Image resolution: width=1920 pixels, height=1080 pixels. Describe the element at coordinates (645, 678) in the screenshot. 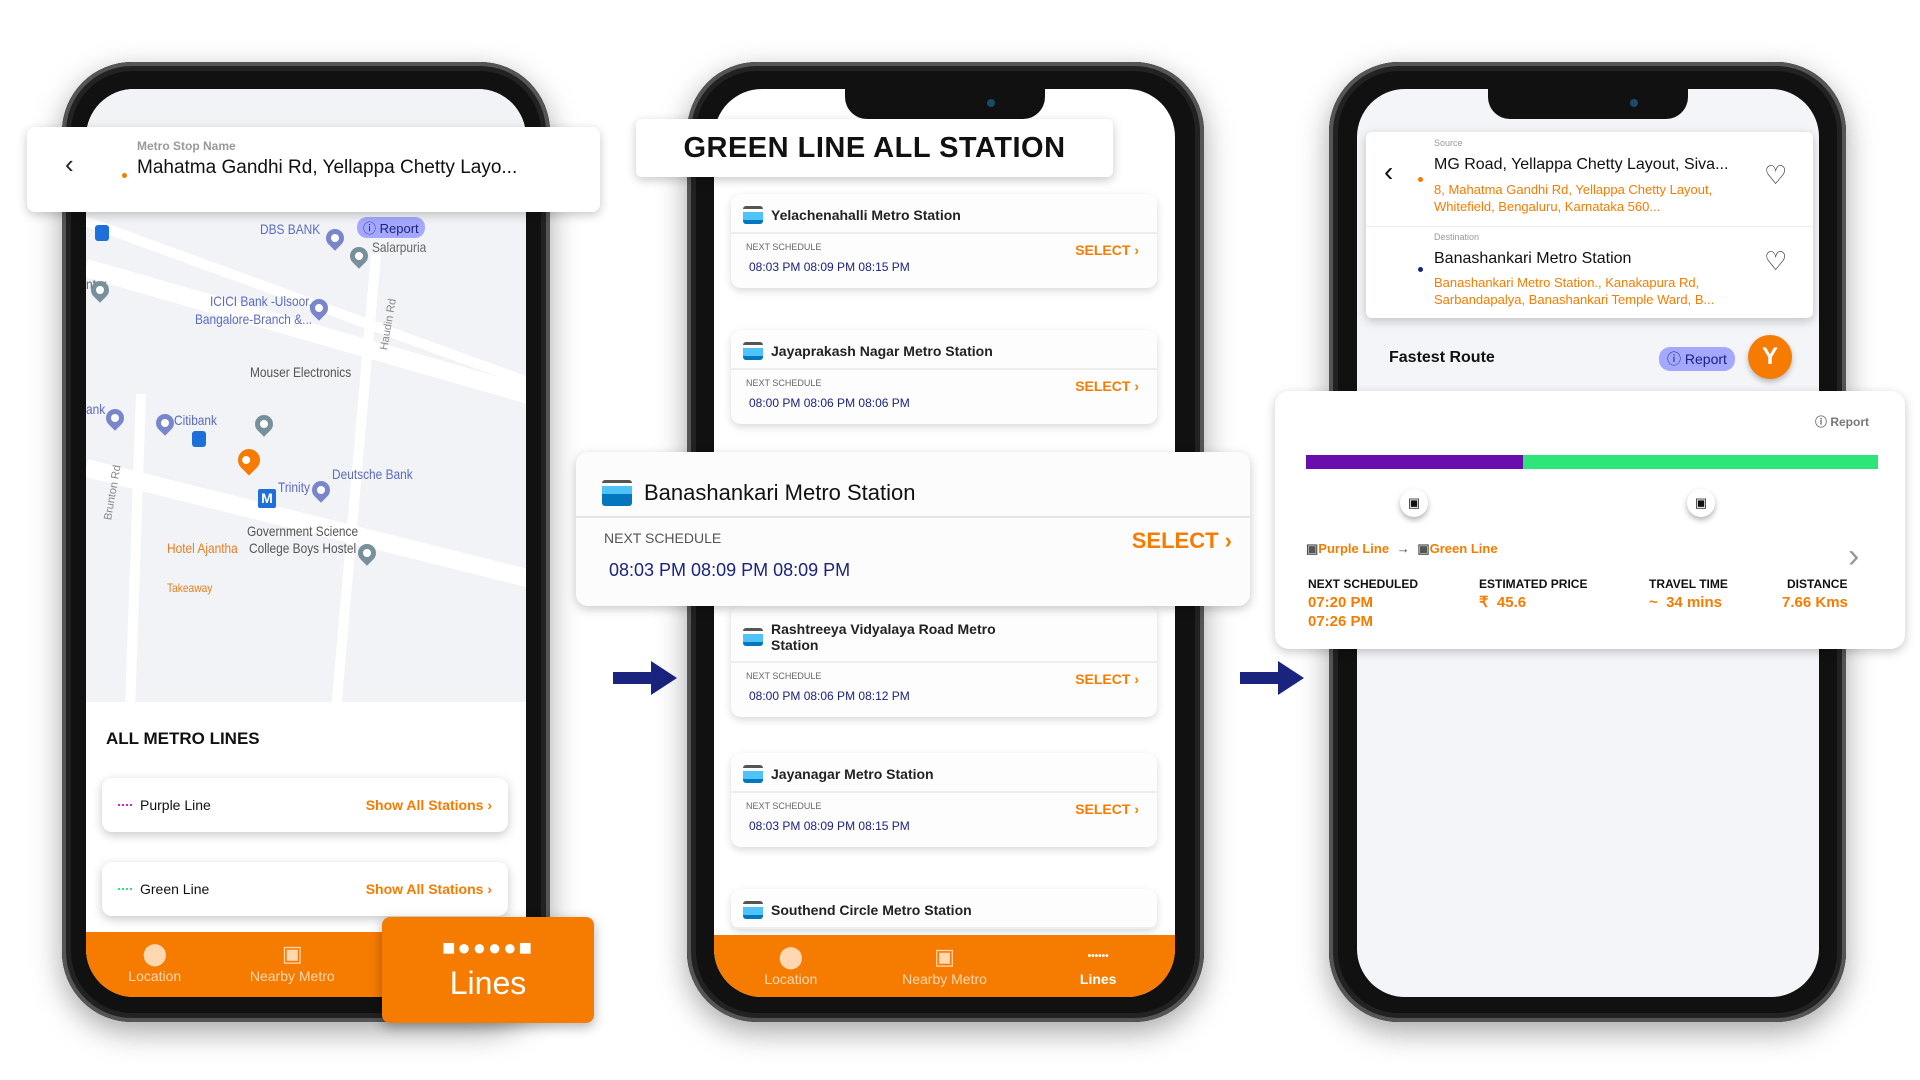

I see `flow-arrow-icon` at that location.